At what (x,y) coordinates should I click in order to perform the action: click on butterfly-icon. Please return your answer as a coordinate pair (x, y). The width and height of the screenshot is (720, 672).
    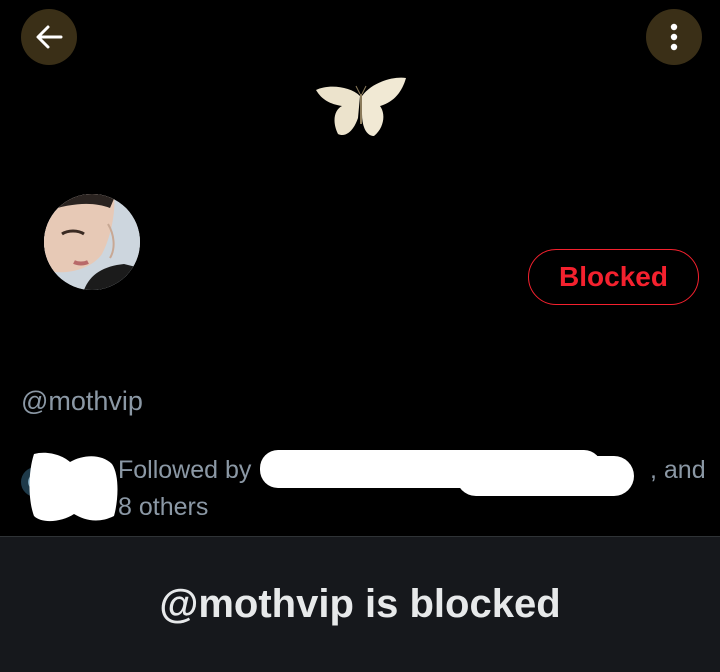
    Looking at the image, I should click on (361, 106).